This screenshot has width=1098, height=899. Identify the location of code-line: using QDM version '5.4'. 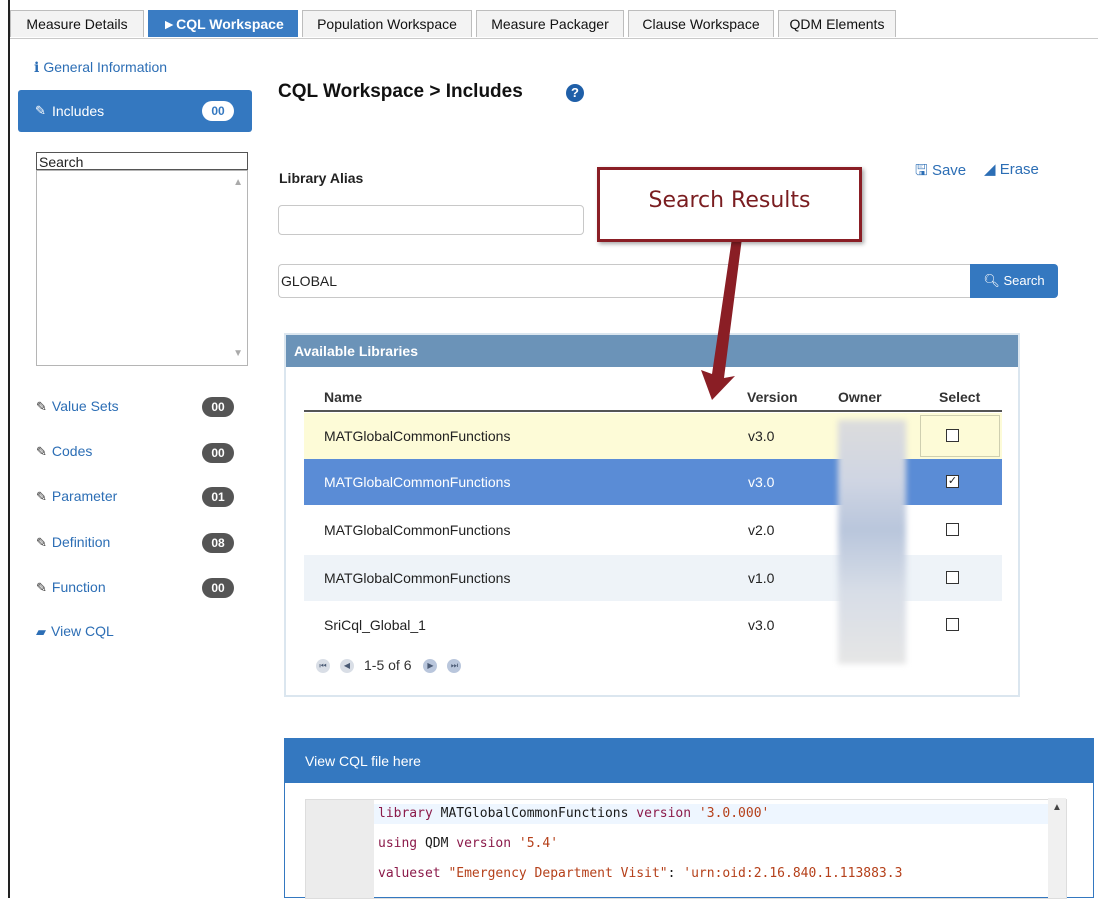
(468, 843).